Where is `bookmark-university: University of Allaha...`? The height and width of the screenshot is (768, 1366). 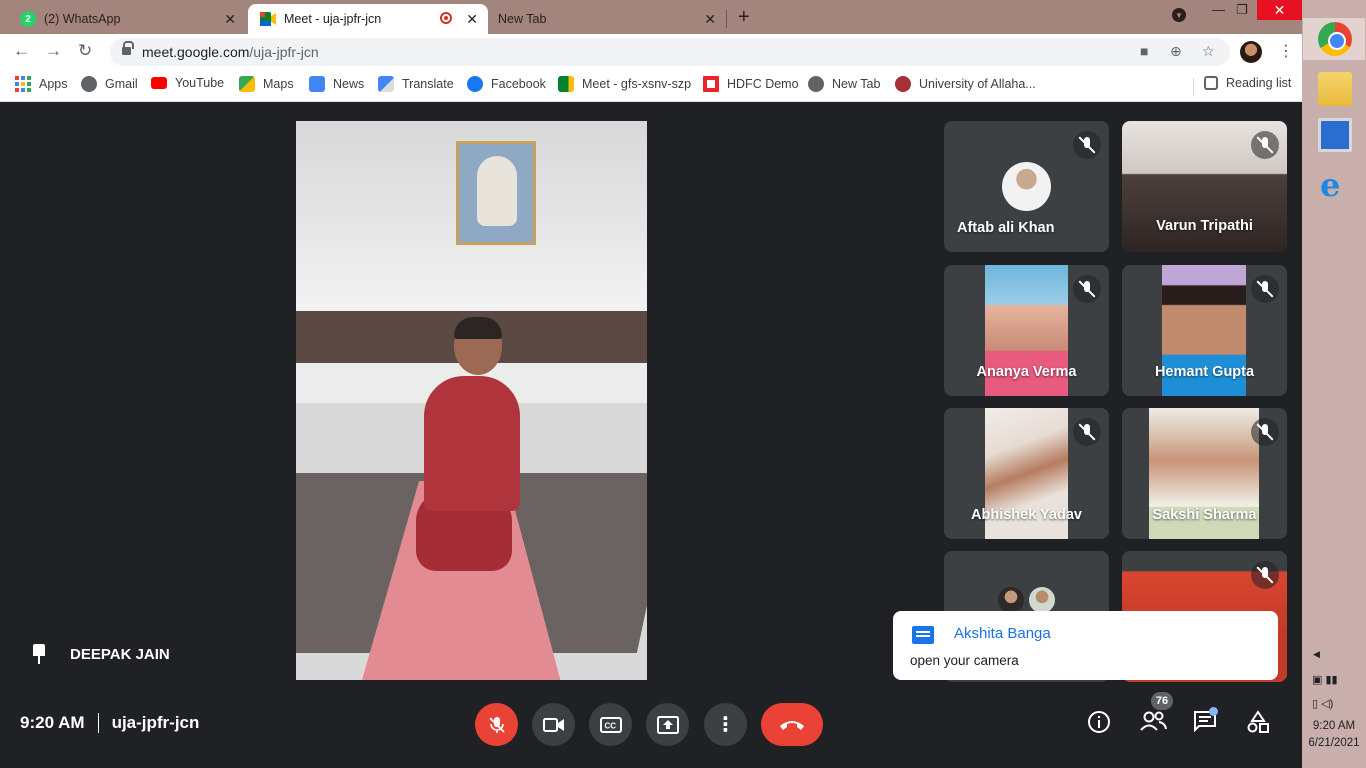
bookmark-university: University of Allaha... is located at coordinates (965, 84).